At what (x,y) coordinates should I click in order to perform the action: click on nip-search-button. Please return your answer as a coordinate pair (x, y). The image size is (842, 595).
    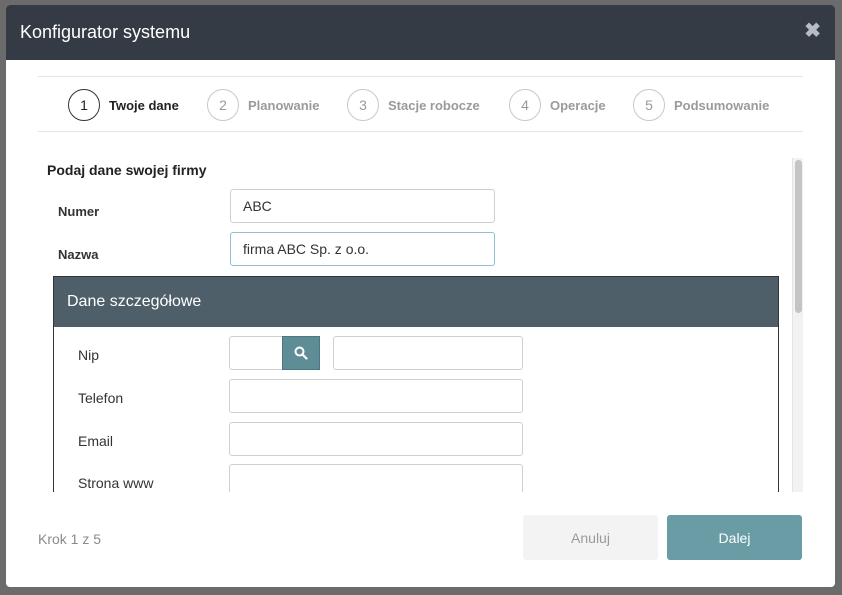
    Looking at the image, I should click on (301, 353).